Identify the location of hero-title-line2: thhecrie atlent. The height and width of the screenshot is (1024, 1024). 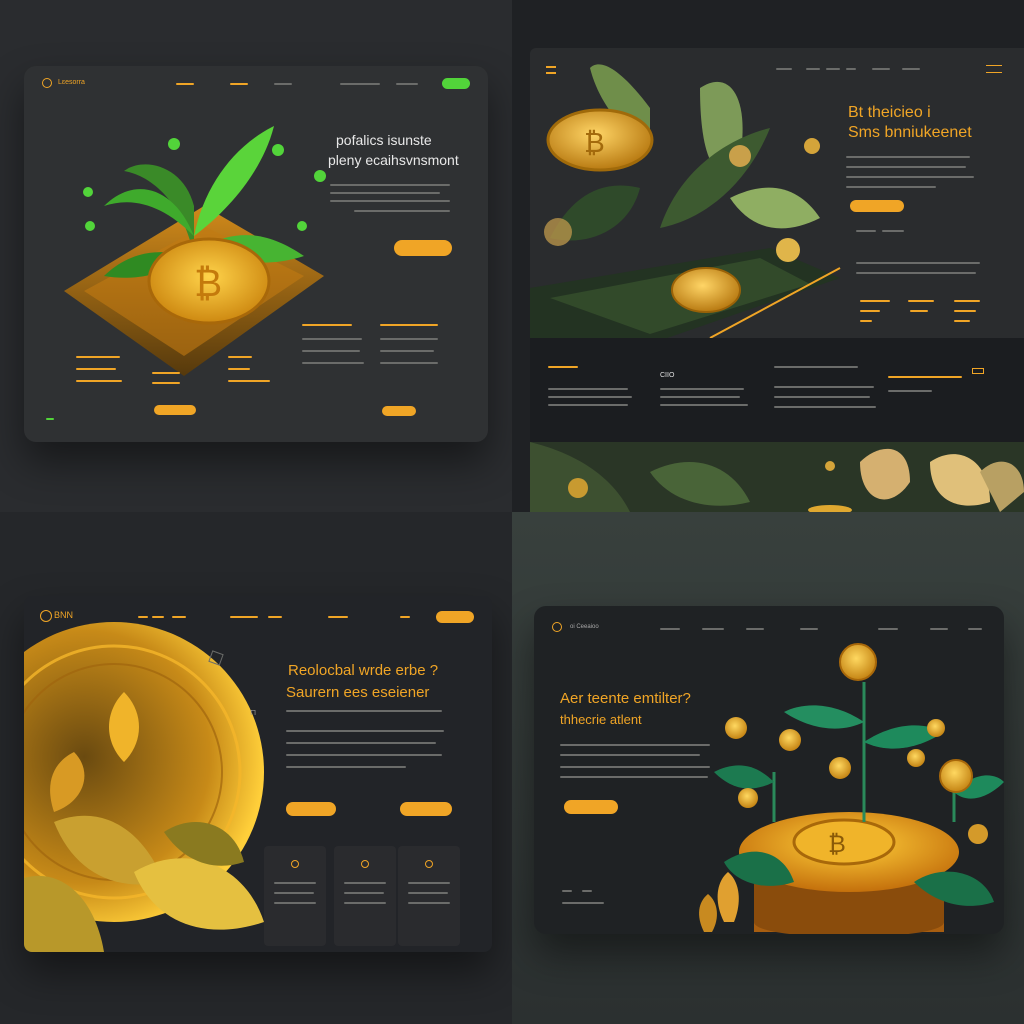
(601, 719).